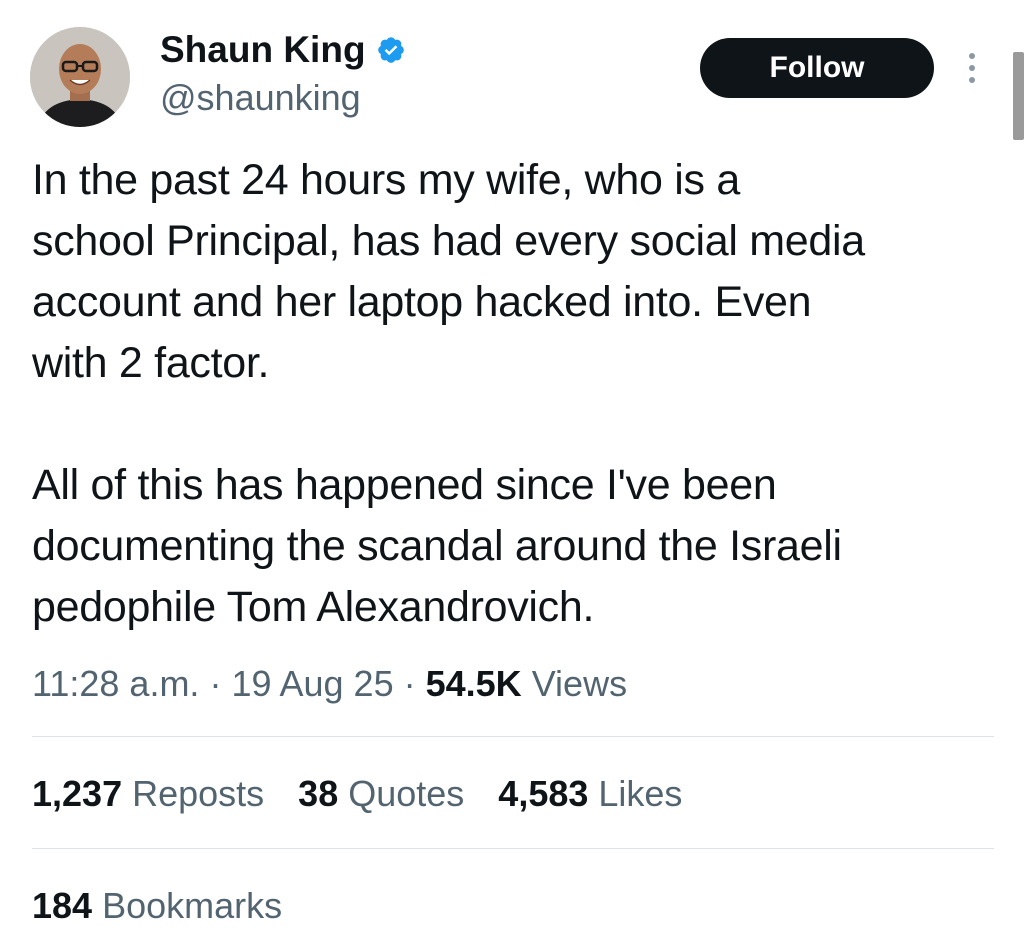 The width and height of the screenshot is (1024, 937). Describe the element at coordinates (313, 607) in the screenshot. I see `tweet-line: pedophile Tom Alexandrovich.` at that location.